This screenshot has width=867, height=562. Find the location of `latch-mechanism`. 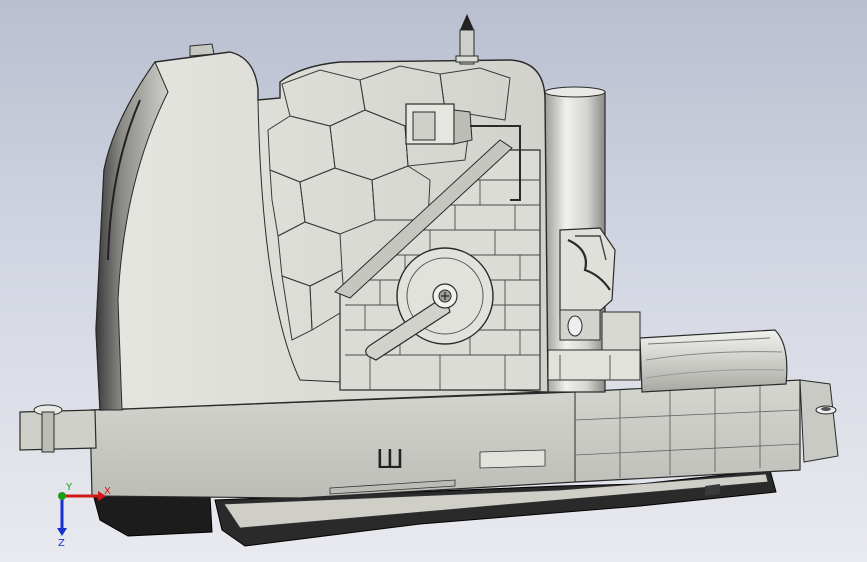

latch-mechanism is located at coordinates (594, 304).